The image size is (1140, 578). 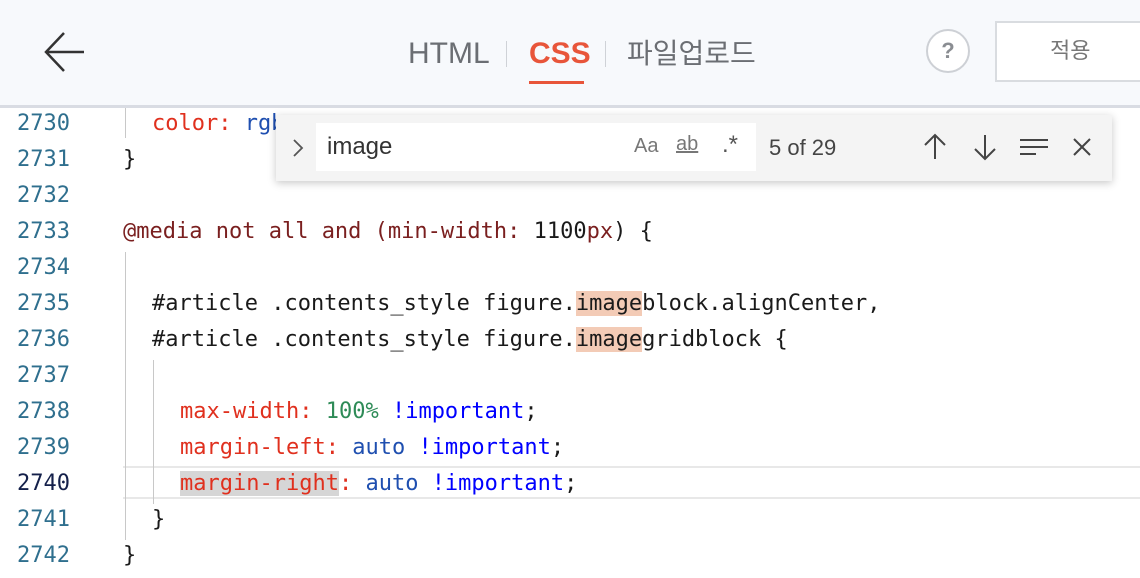 I want to click on unit: px, so click(x=600, y=231).